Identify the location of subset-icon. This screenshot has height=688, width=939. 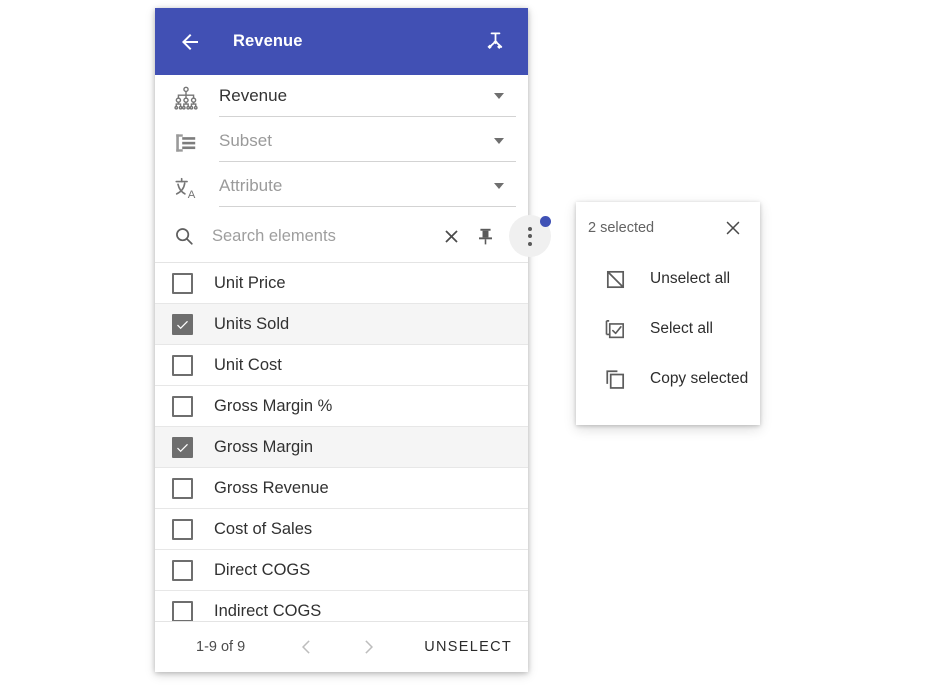
(186, 143).